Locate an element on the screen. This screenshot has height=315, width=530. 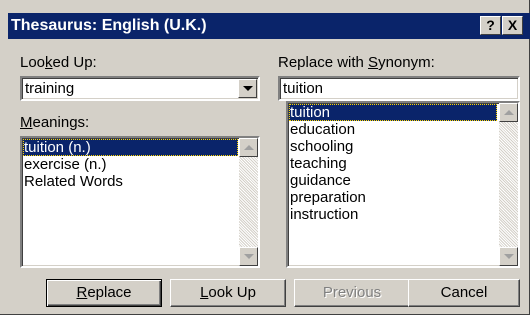
replace-button: Replace is located at coordinates (104, 293).